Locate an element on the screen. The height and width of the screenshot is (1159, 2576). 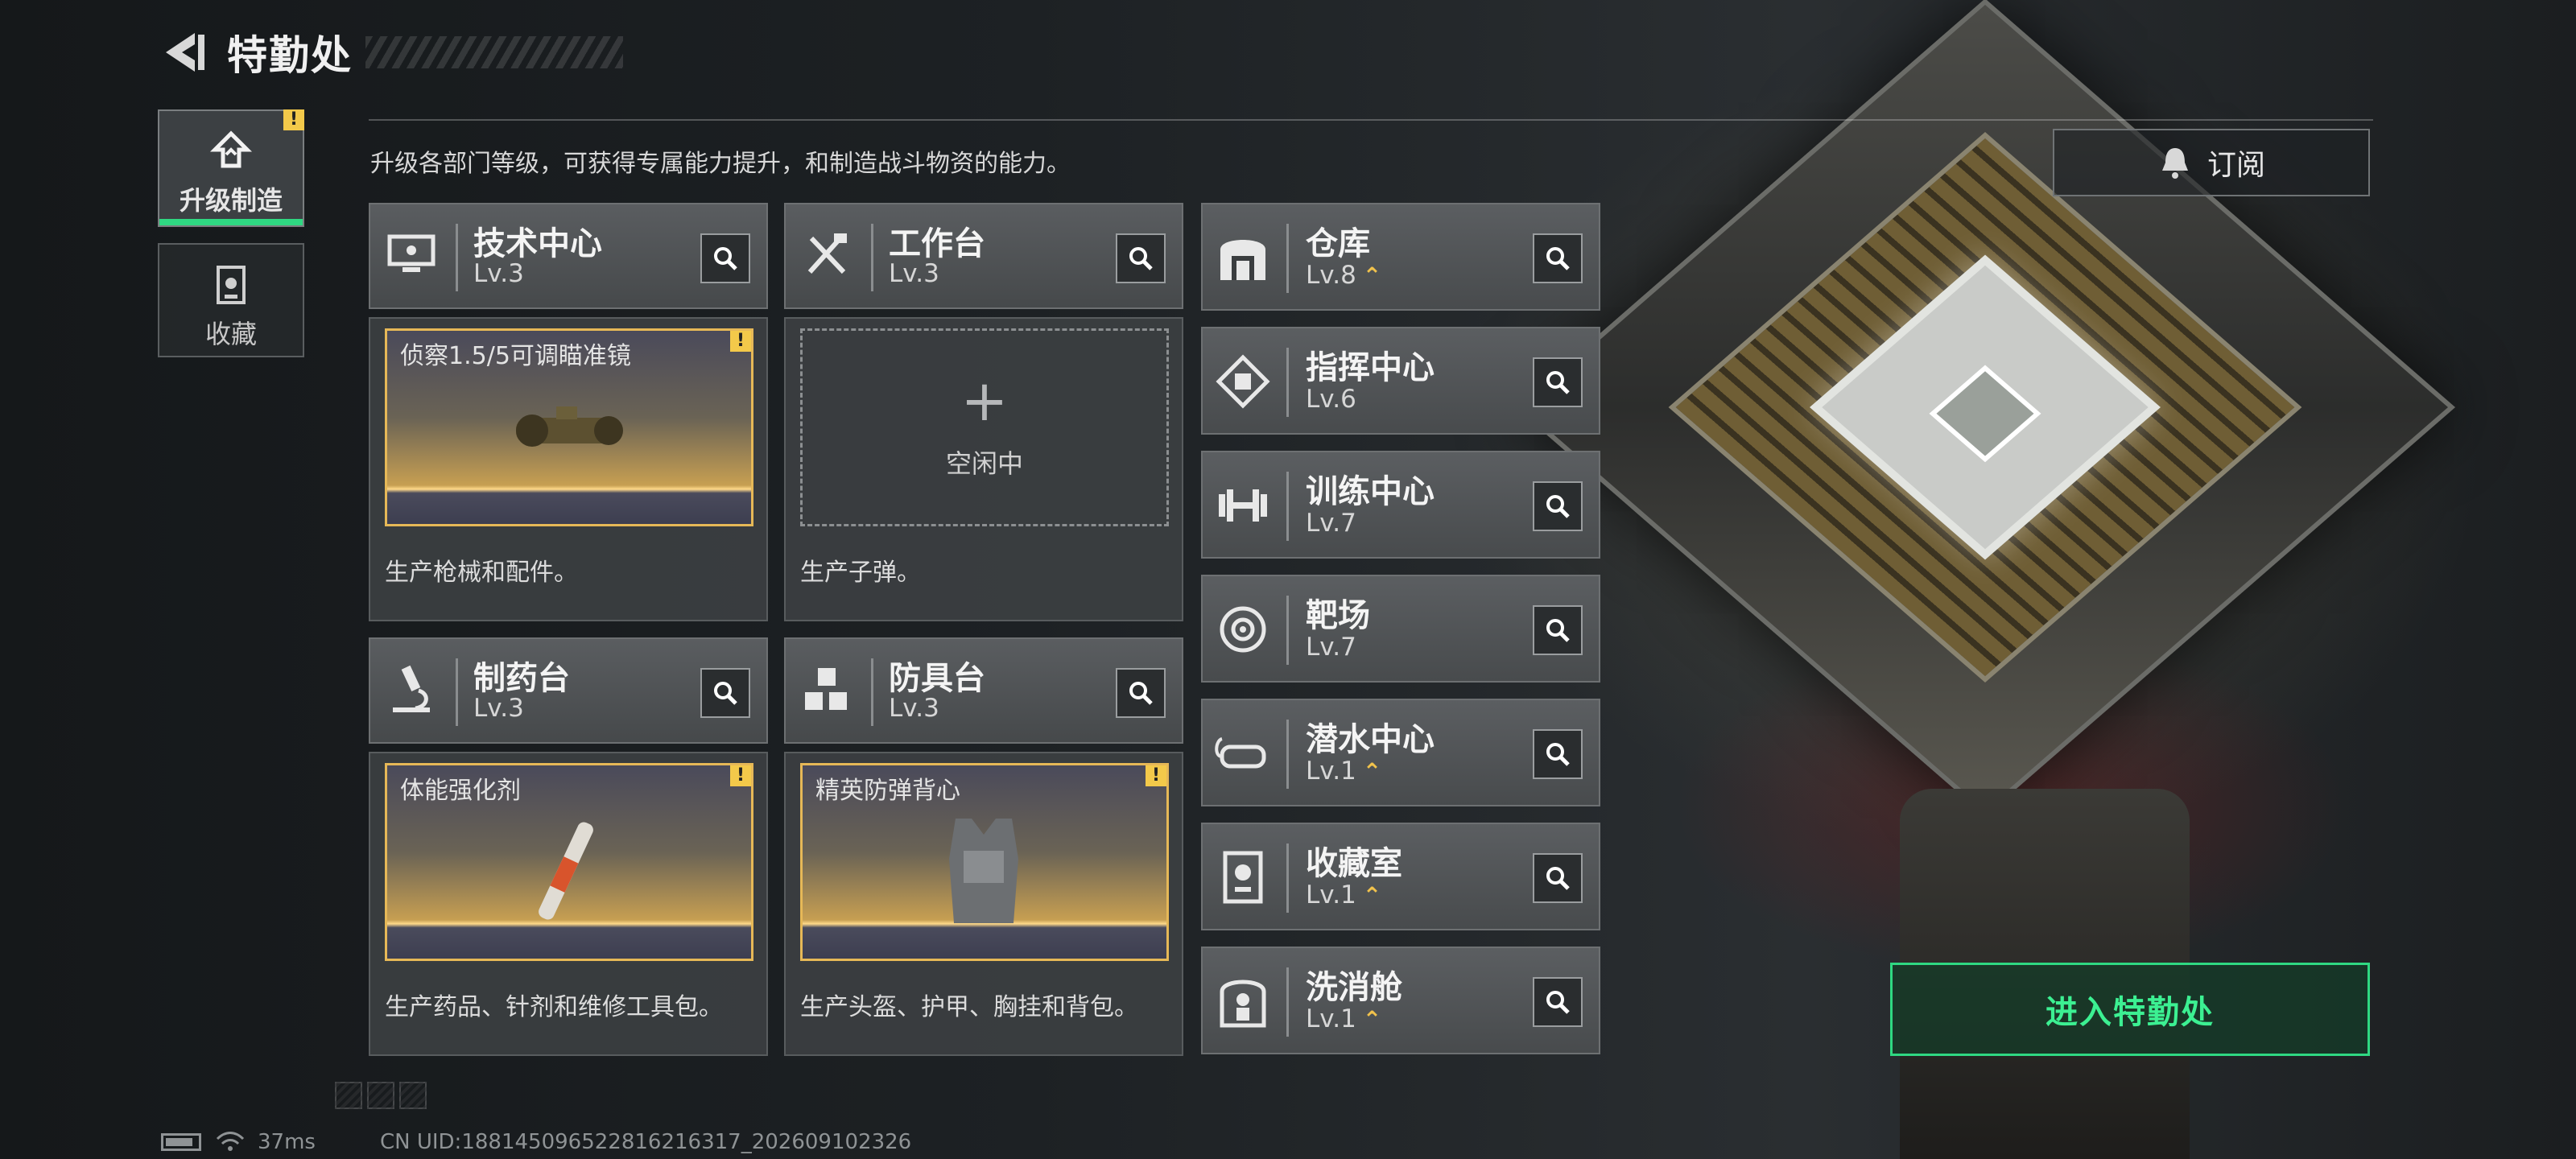
workshop-footer: 生产药品、针剂和维修工具包。 is located at coordinates (554, 1007).